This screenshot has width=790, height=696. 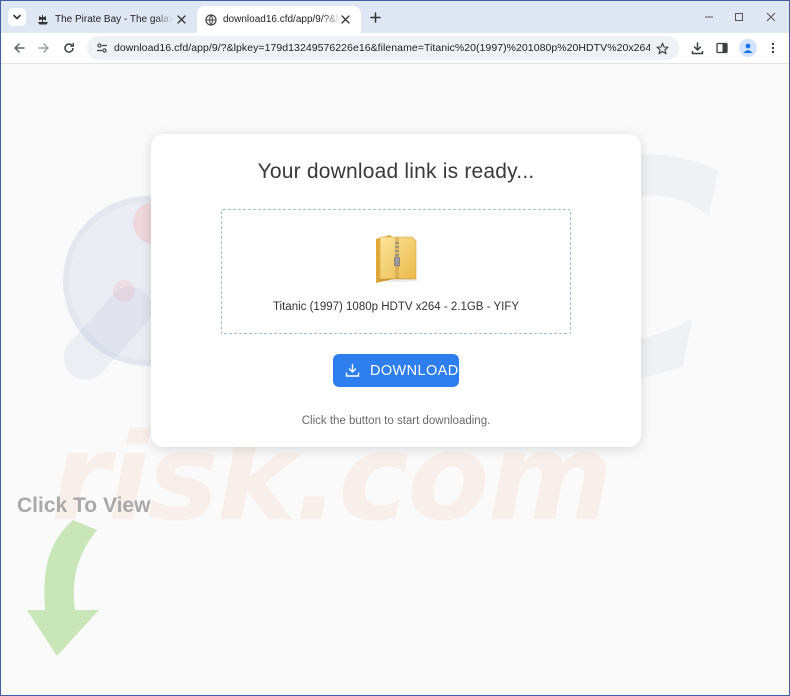 I want to click on maximize-button, so click(x=739, y=17).